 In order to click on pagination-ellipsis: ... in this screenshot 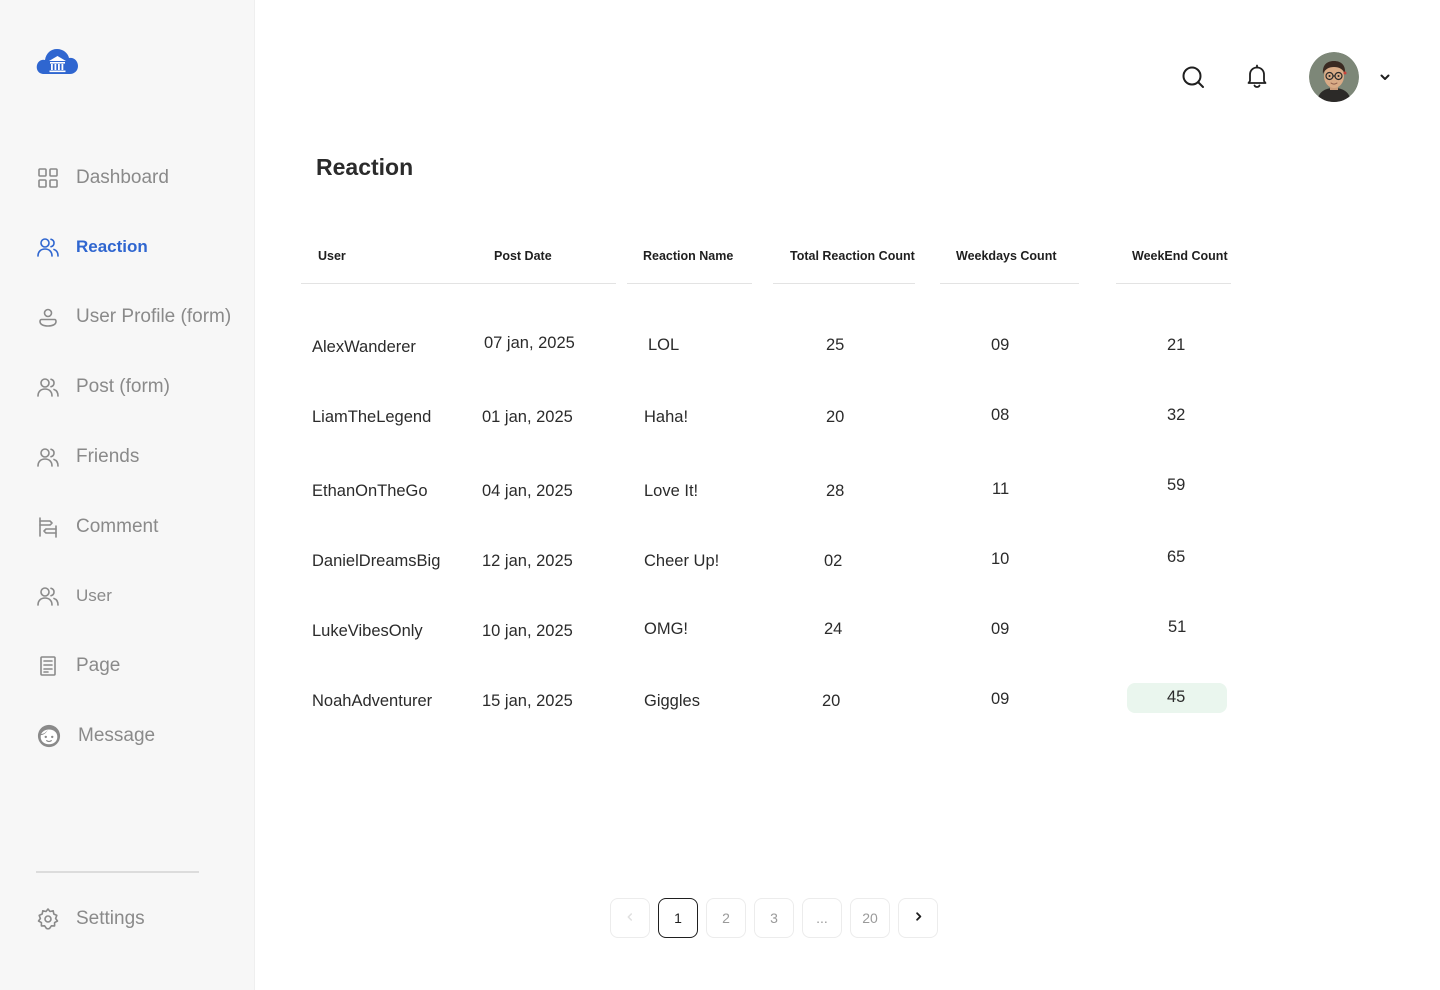, I will do `click(822, 918)`.